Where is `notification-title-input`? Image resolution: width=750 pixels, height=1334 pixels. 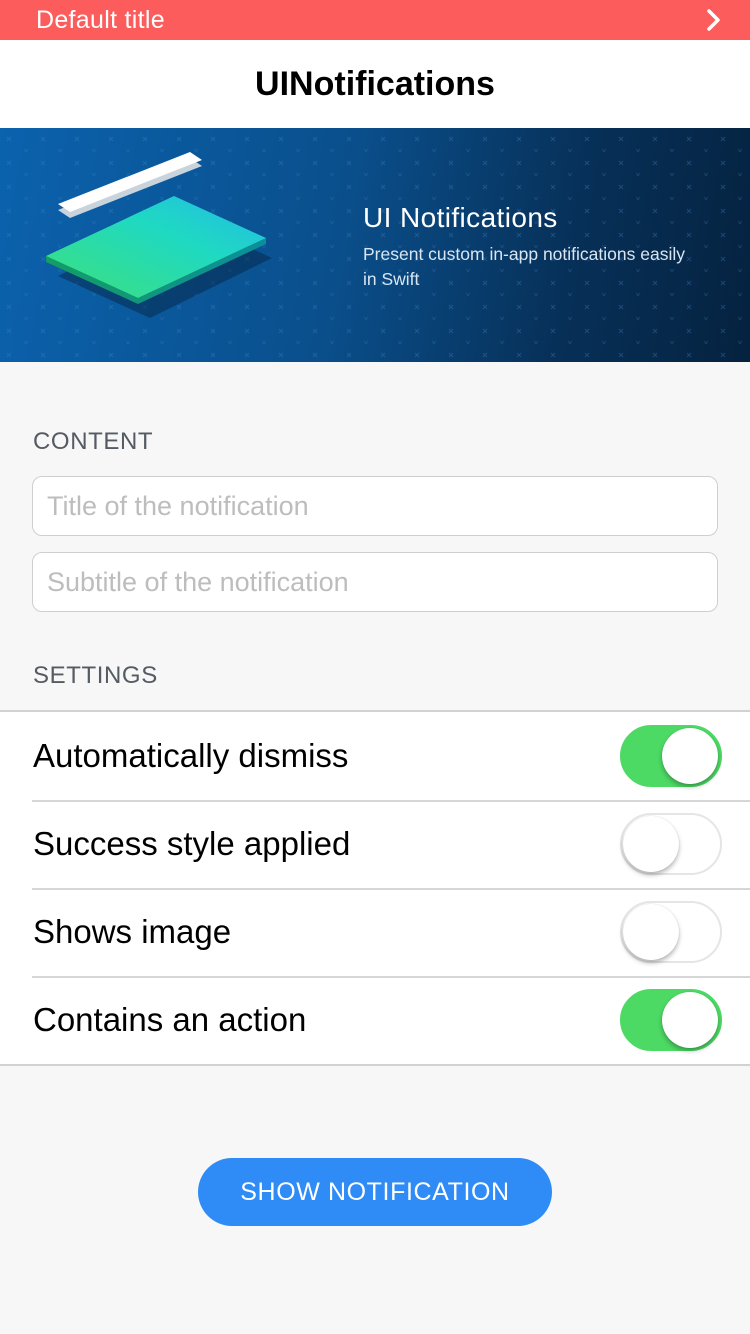
notification-title-input is located at coordinates (375, 506).